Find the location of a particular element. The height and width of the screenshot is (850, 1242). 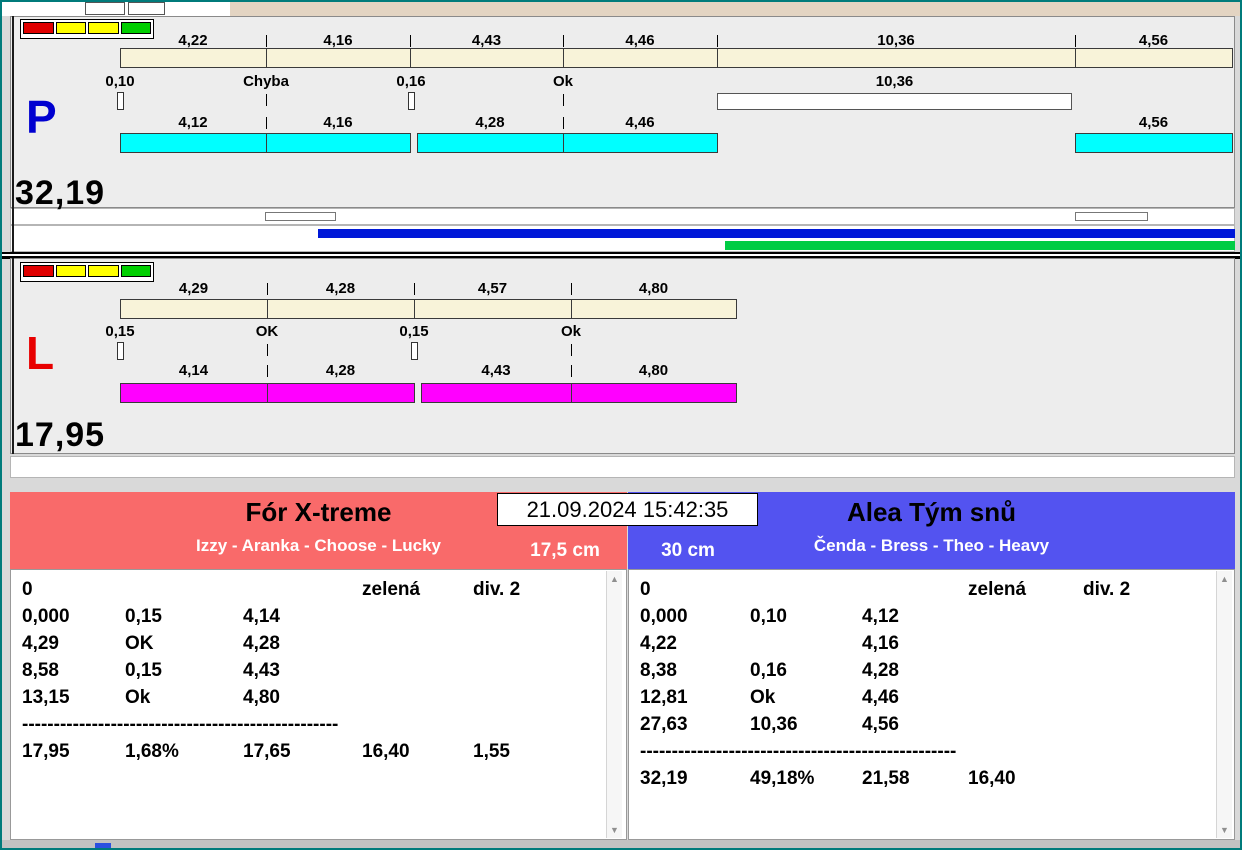

split-time-label: 10,36 is located at coordinates (896, 40).